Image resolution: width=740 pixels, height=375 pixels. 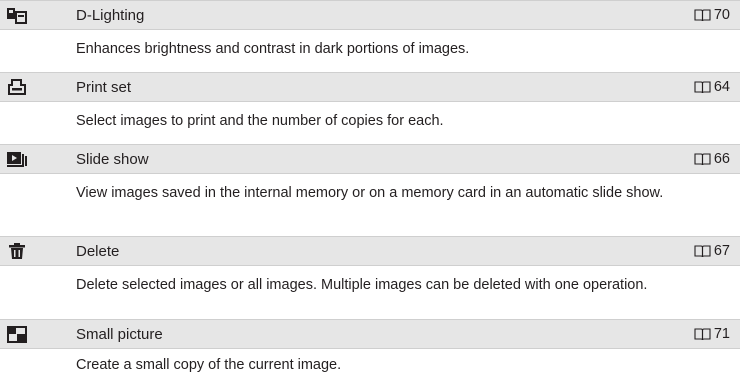 I want to click on slide-show-icon, so click(x=17, y=159).